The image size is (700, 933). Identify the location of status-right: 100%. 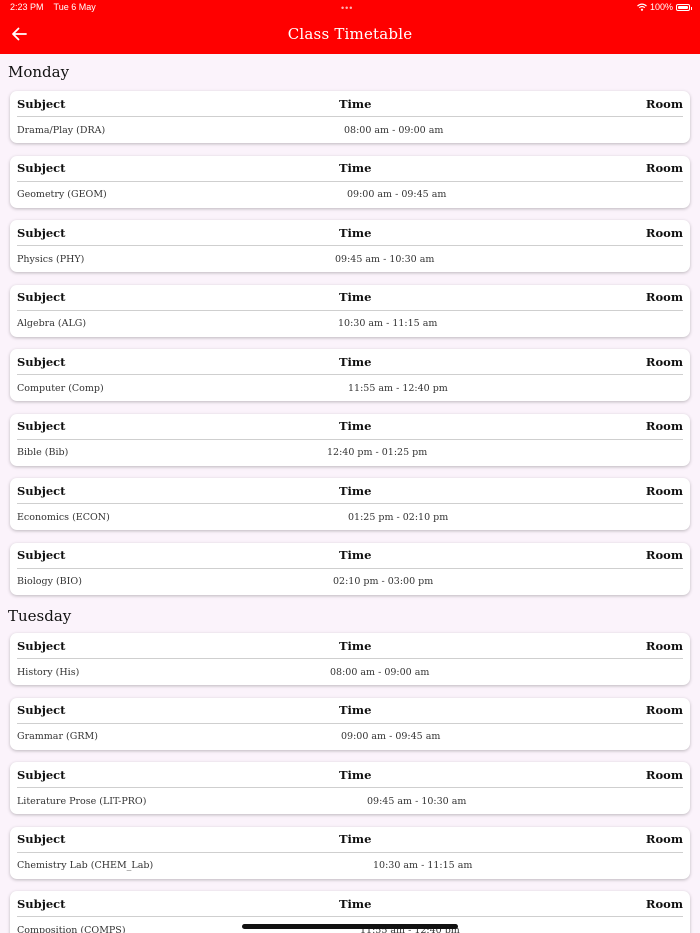
(664, 7).